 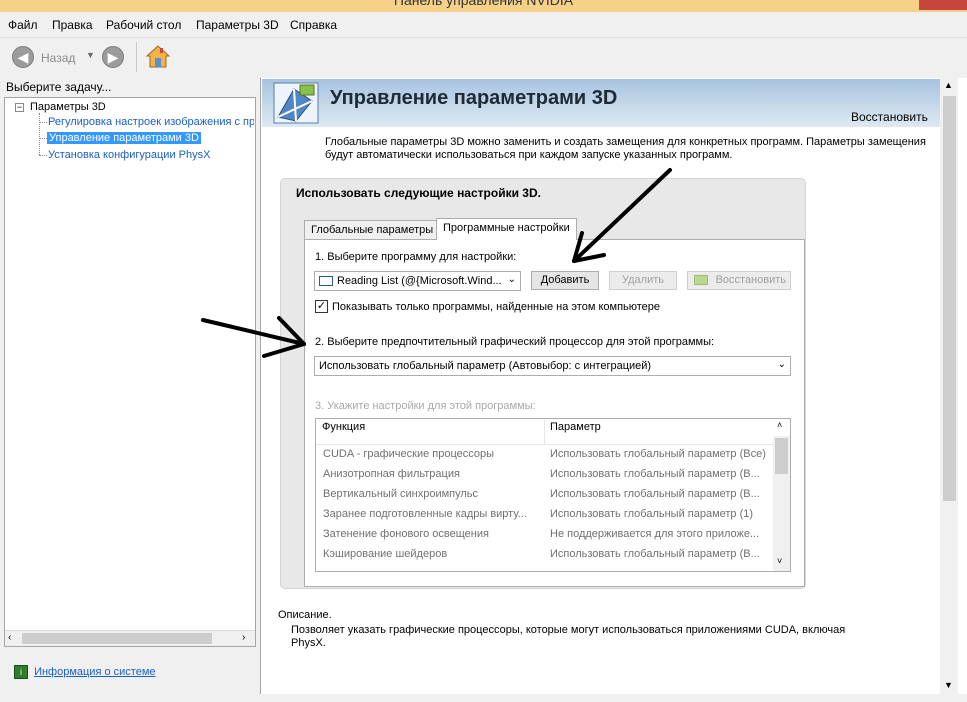 What do you see at coordinates (651, 514) in the screenshot?
I see `table-cell-parameter: Использовать глобальный параметр (1)` at bounding box center [651, 514].